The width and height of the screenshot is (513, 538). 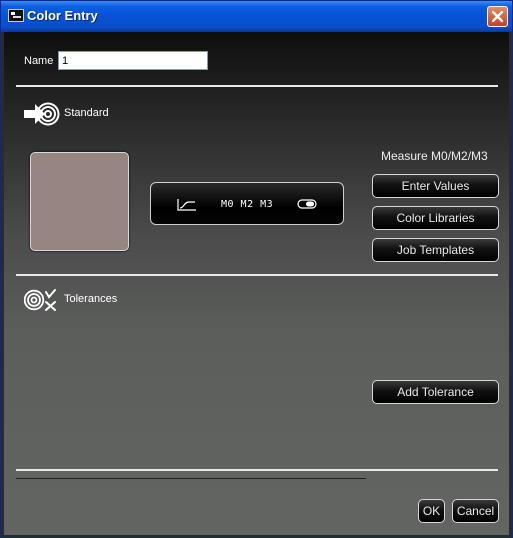 I want to click on close-icon, so click(x=497, y=16).